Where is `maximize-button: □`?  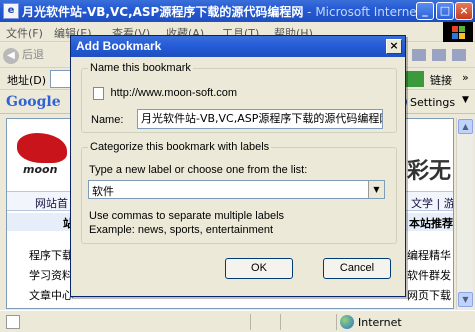
maximize-button: □ is located at coordinates (445, 11).